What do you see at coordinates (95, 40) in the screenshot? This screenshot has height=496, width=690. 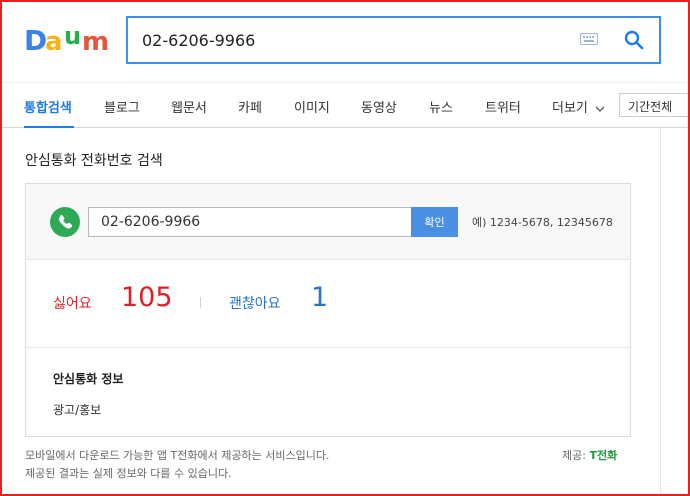 I see `svg-text: m` at bounding box center [95, 40].